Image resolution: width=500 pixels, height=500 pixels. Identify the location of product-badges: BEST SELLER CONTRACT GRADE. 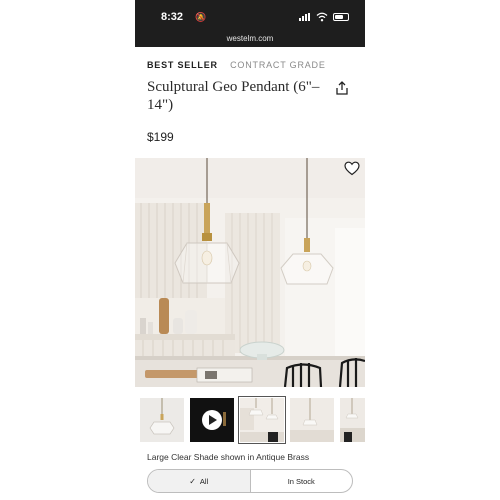
(236, 65).